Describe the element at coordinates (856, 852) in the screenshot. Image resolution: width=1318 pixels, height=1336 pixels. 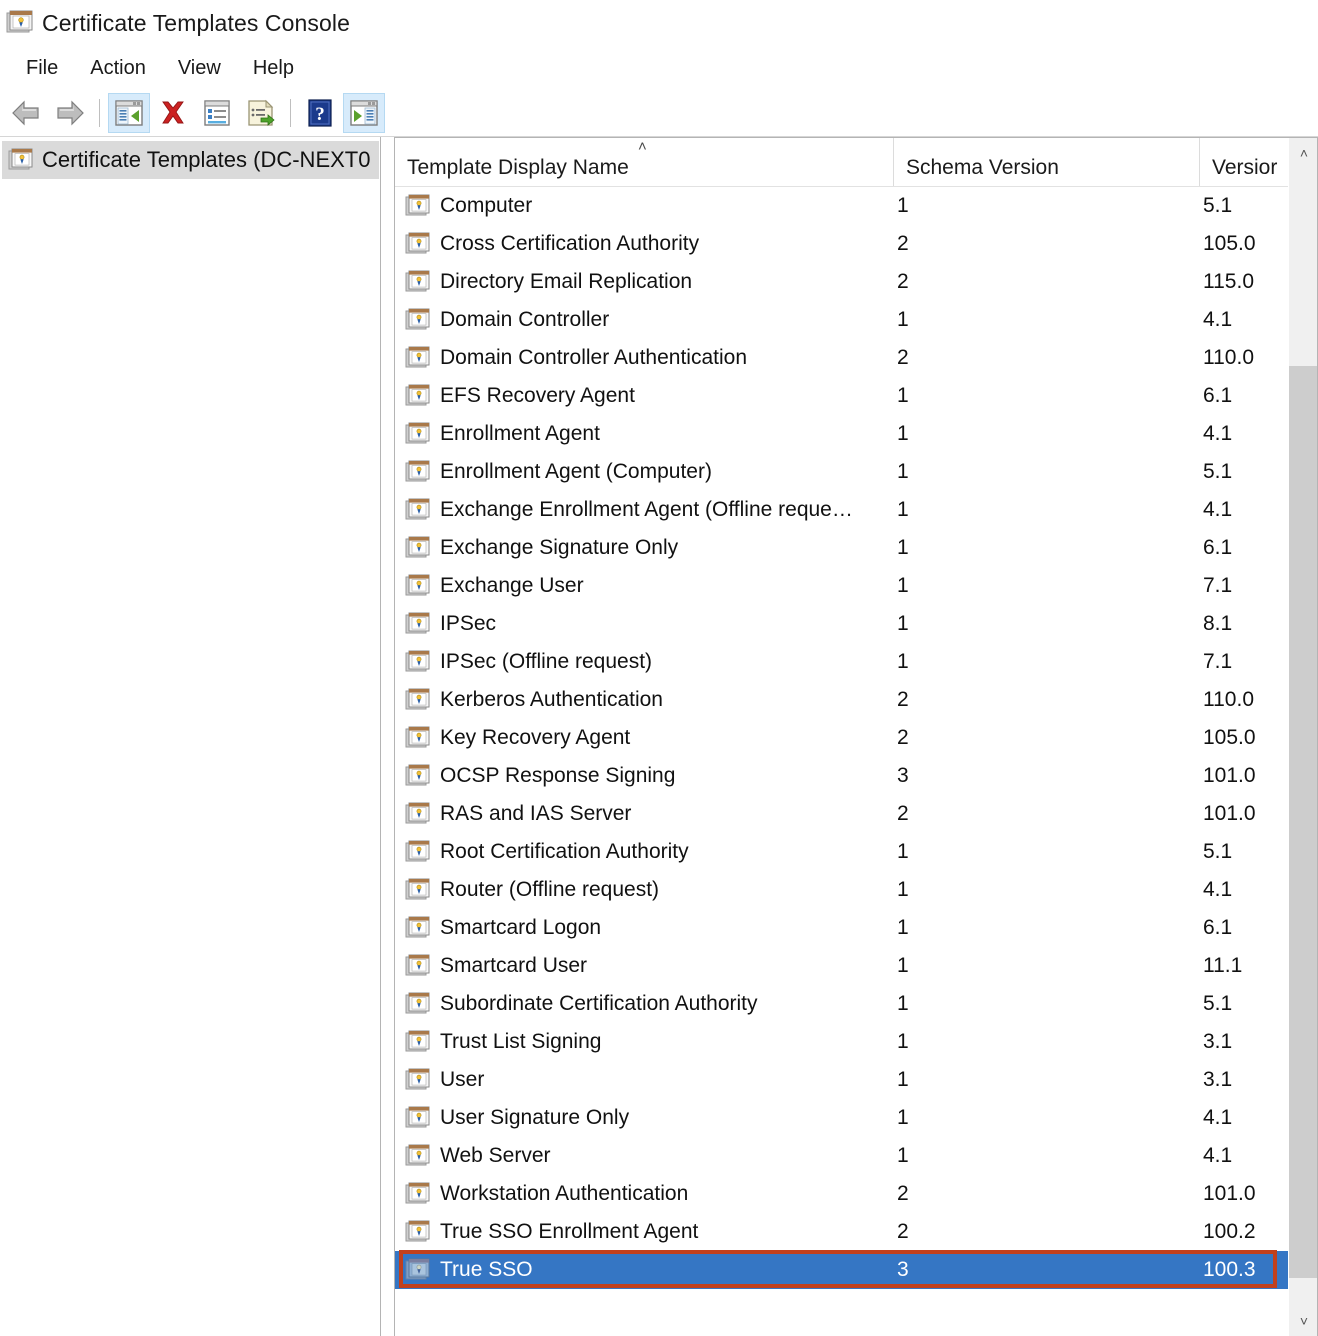
I see `table-row: Root Certification Authority 1 5.1` at that location.